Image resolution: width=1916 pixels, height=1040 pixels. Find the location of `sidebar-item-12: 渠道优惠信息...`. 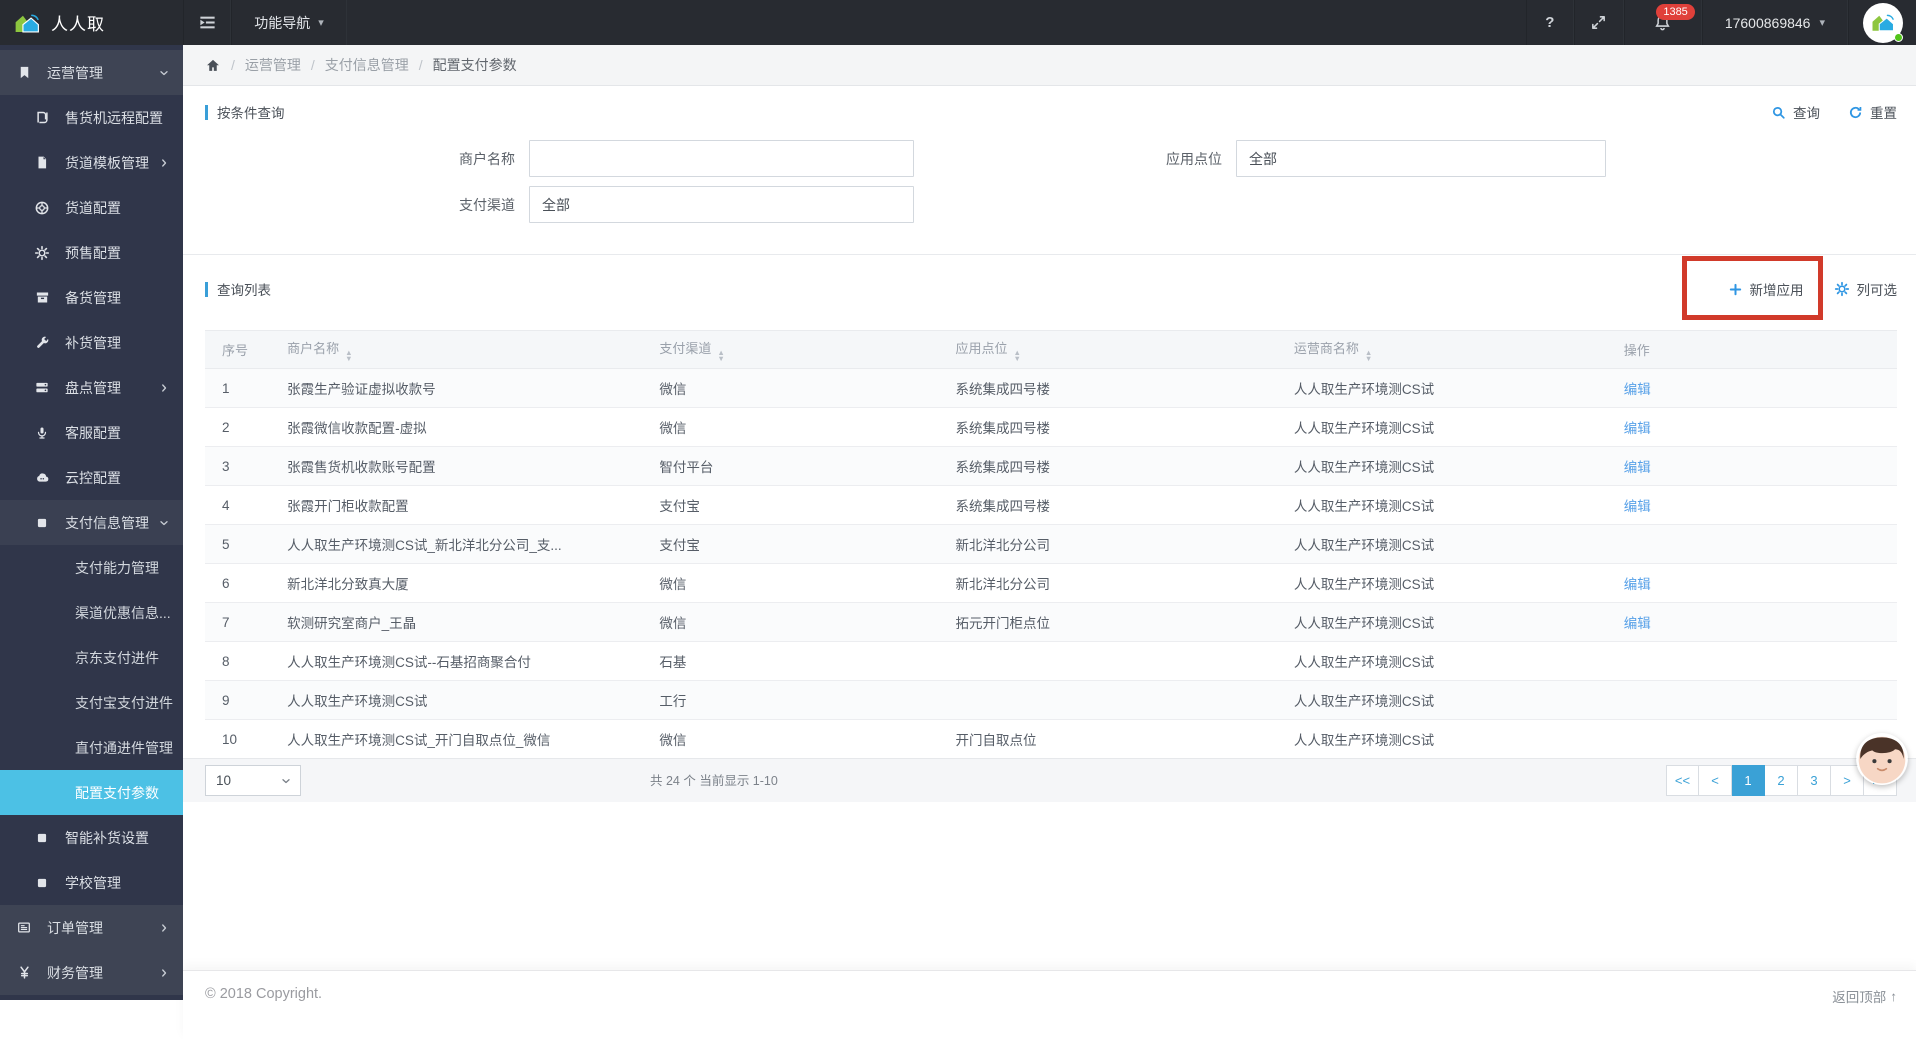

sidebar-item-12: 渠道优惠信息... is located at coordinates (91, 612).